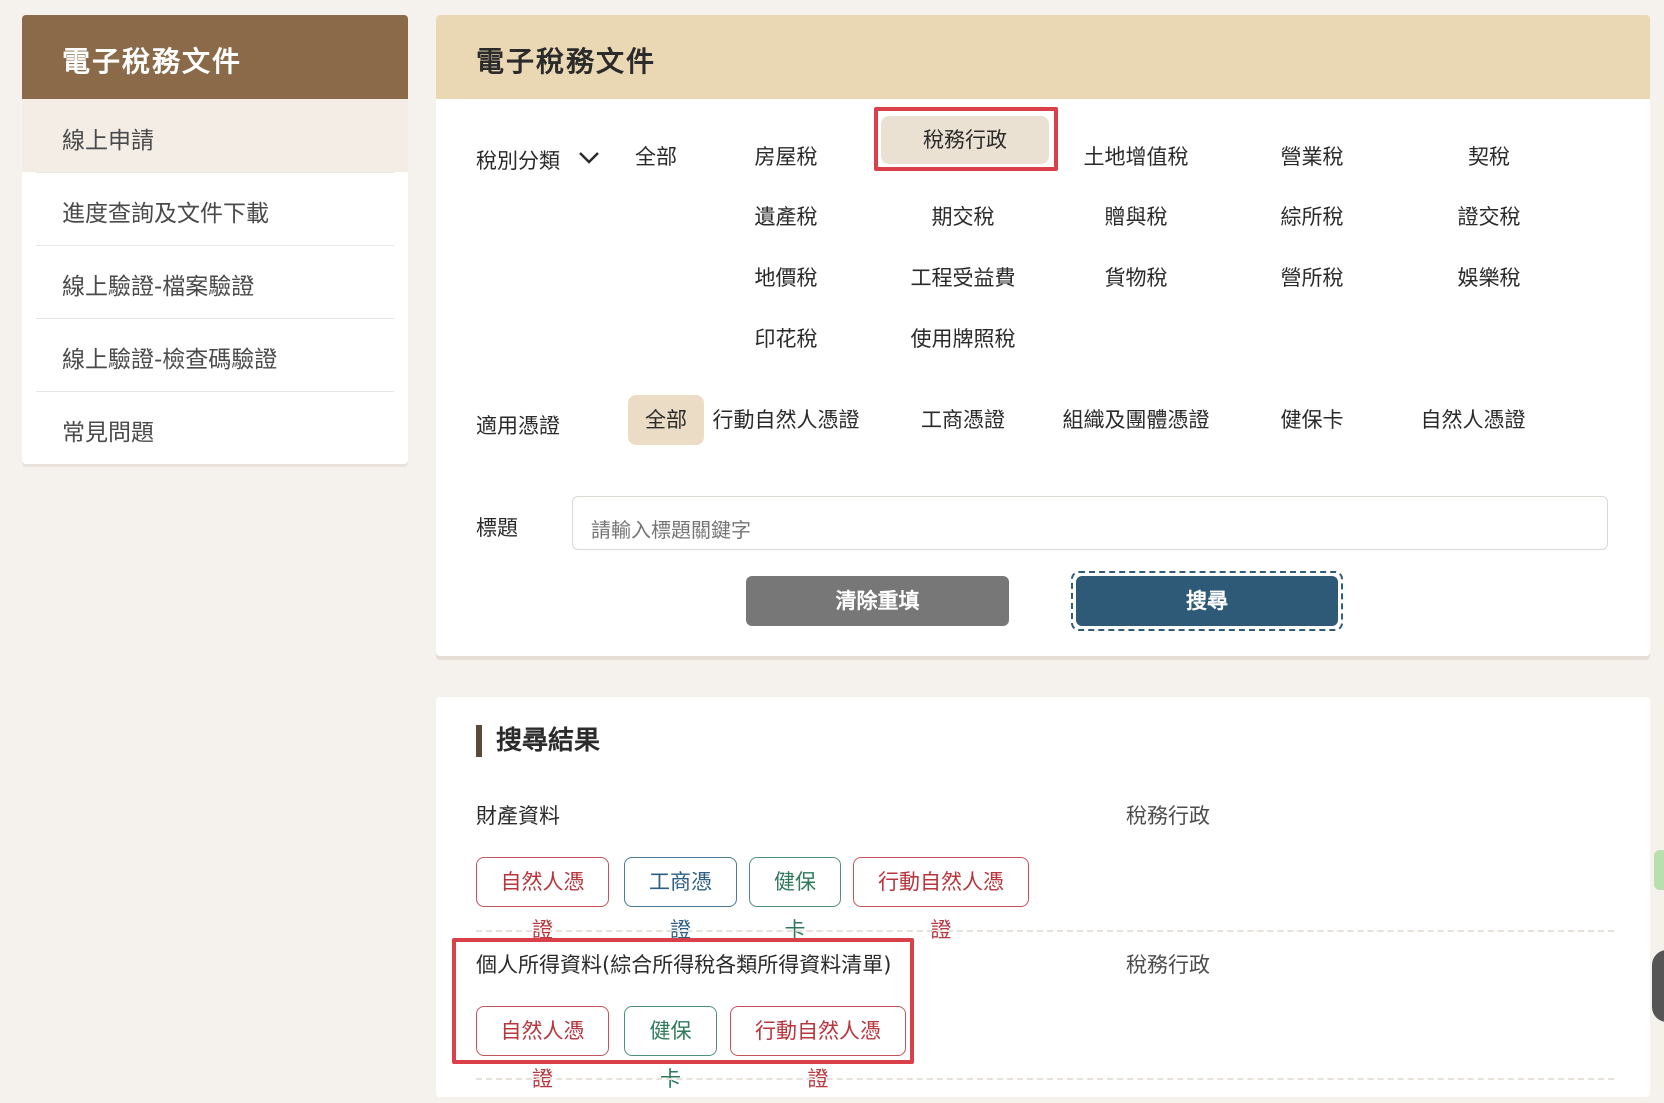  What do you see at coordinates (1312, 217) in the screenshot?
I see `tax-option: 綜所稅` at bounding box center [1312, 217].